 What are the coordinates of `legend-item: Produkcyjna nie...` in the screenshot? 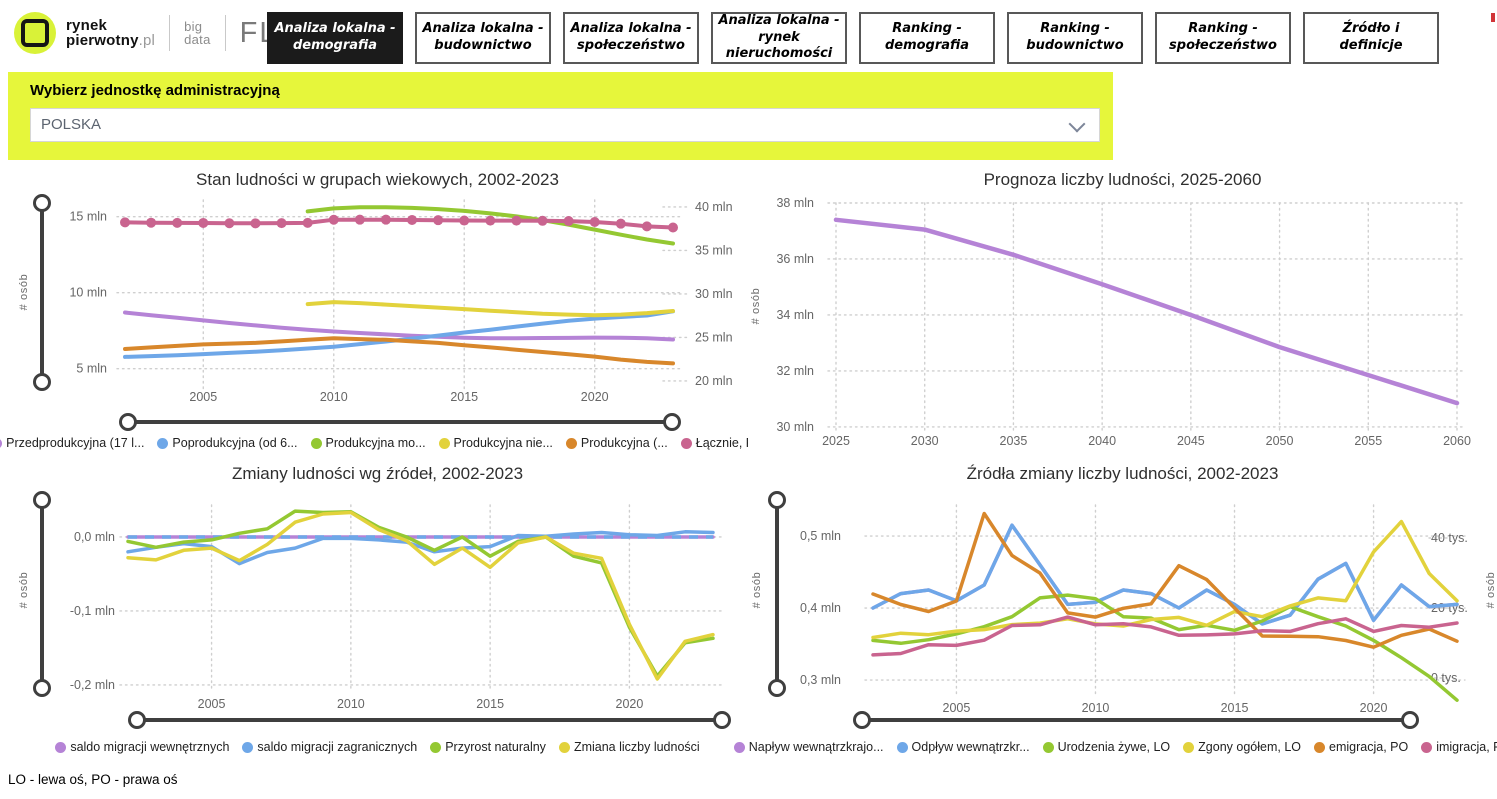 It's located at (495, 443).